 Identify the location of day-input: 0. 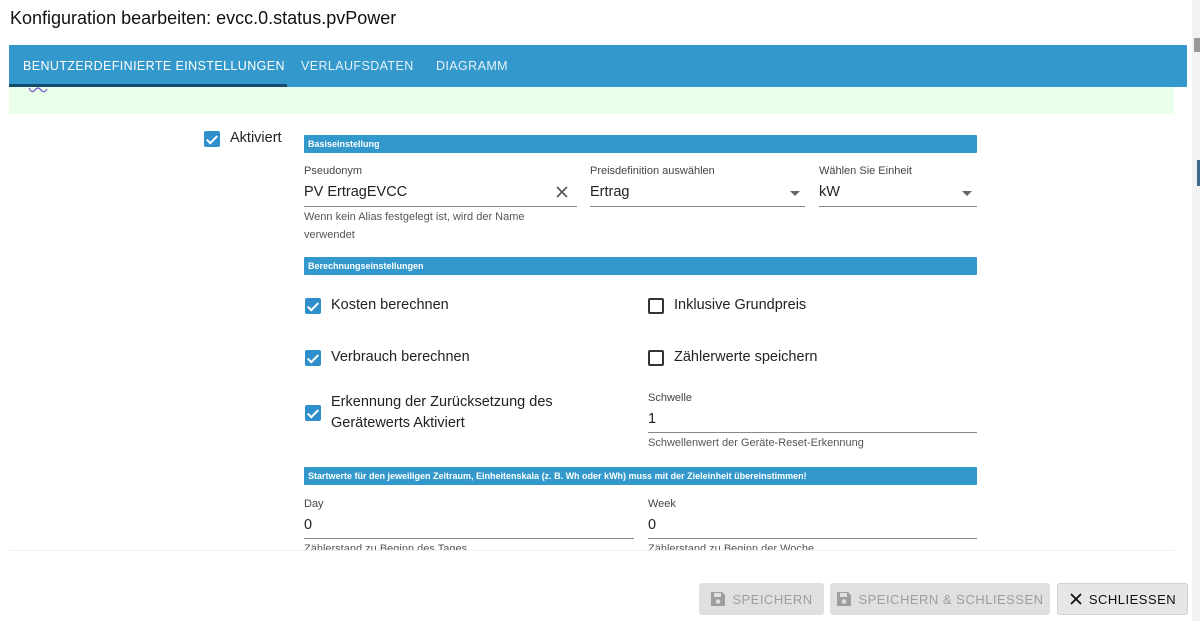
(308, 525).